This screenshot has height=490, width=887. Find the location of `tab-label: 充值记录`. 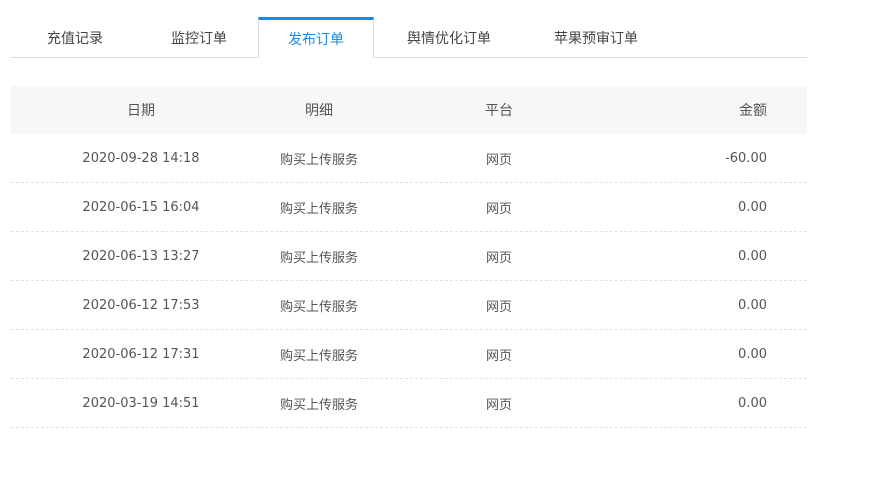

tab-label: 充值记录 is located at coordinates (75, 38).